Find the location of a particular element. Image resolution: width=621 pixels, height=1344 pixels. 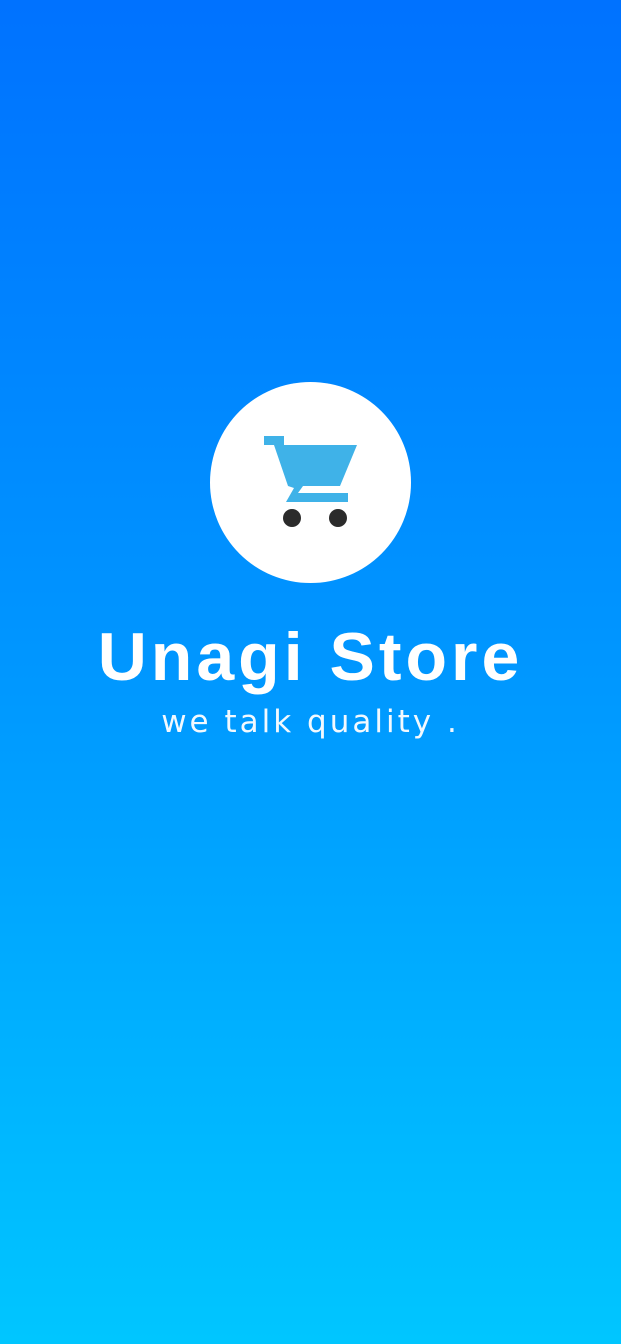

shopping-cart-icon is located at coordinates (310, 481).